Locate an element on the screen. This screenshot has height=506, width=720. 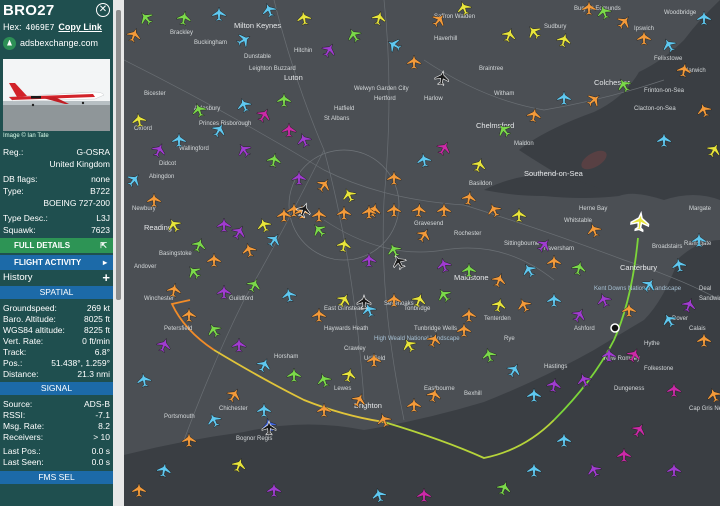
flight-activity-button: FLIGHT ACTIVITY ▸ is located at coordinates (56, 262).